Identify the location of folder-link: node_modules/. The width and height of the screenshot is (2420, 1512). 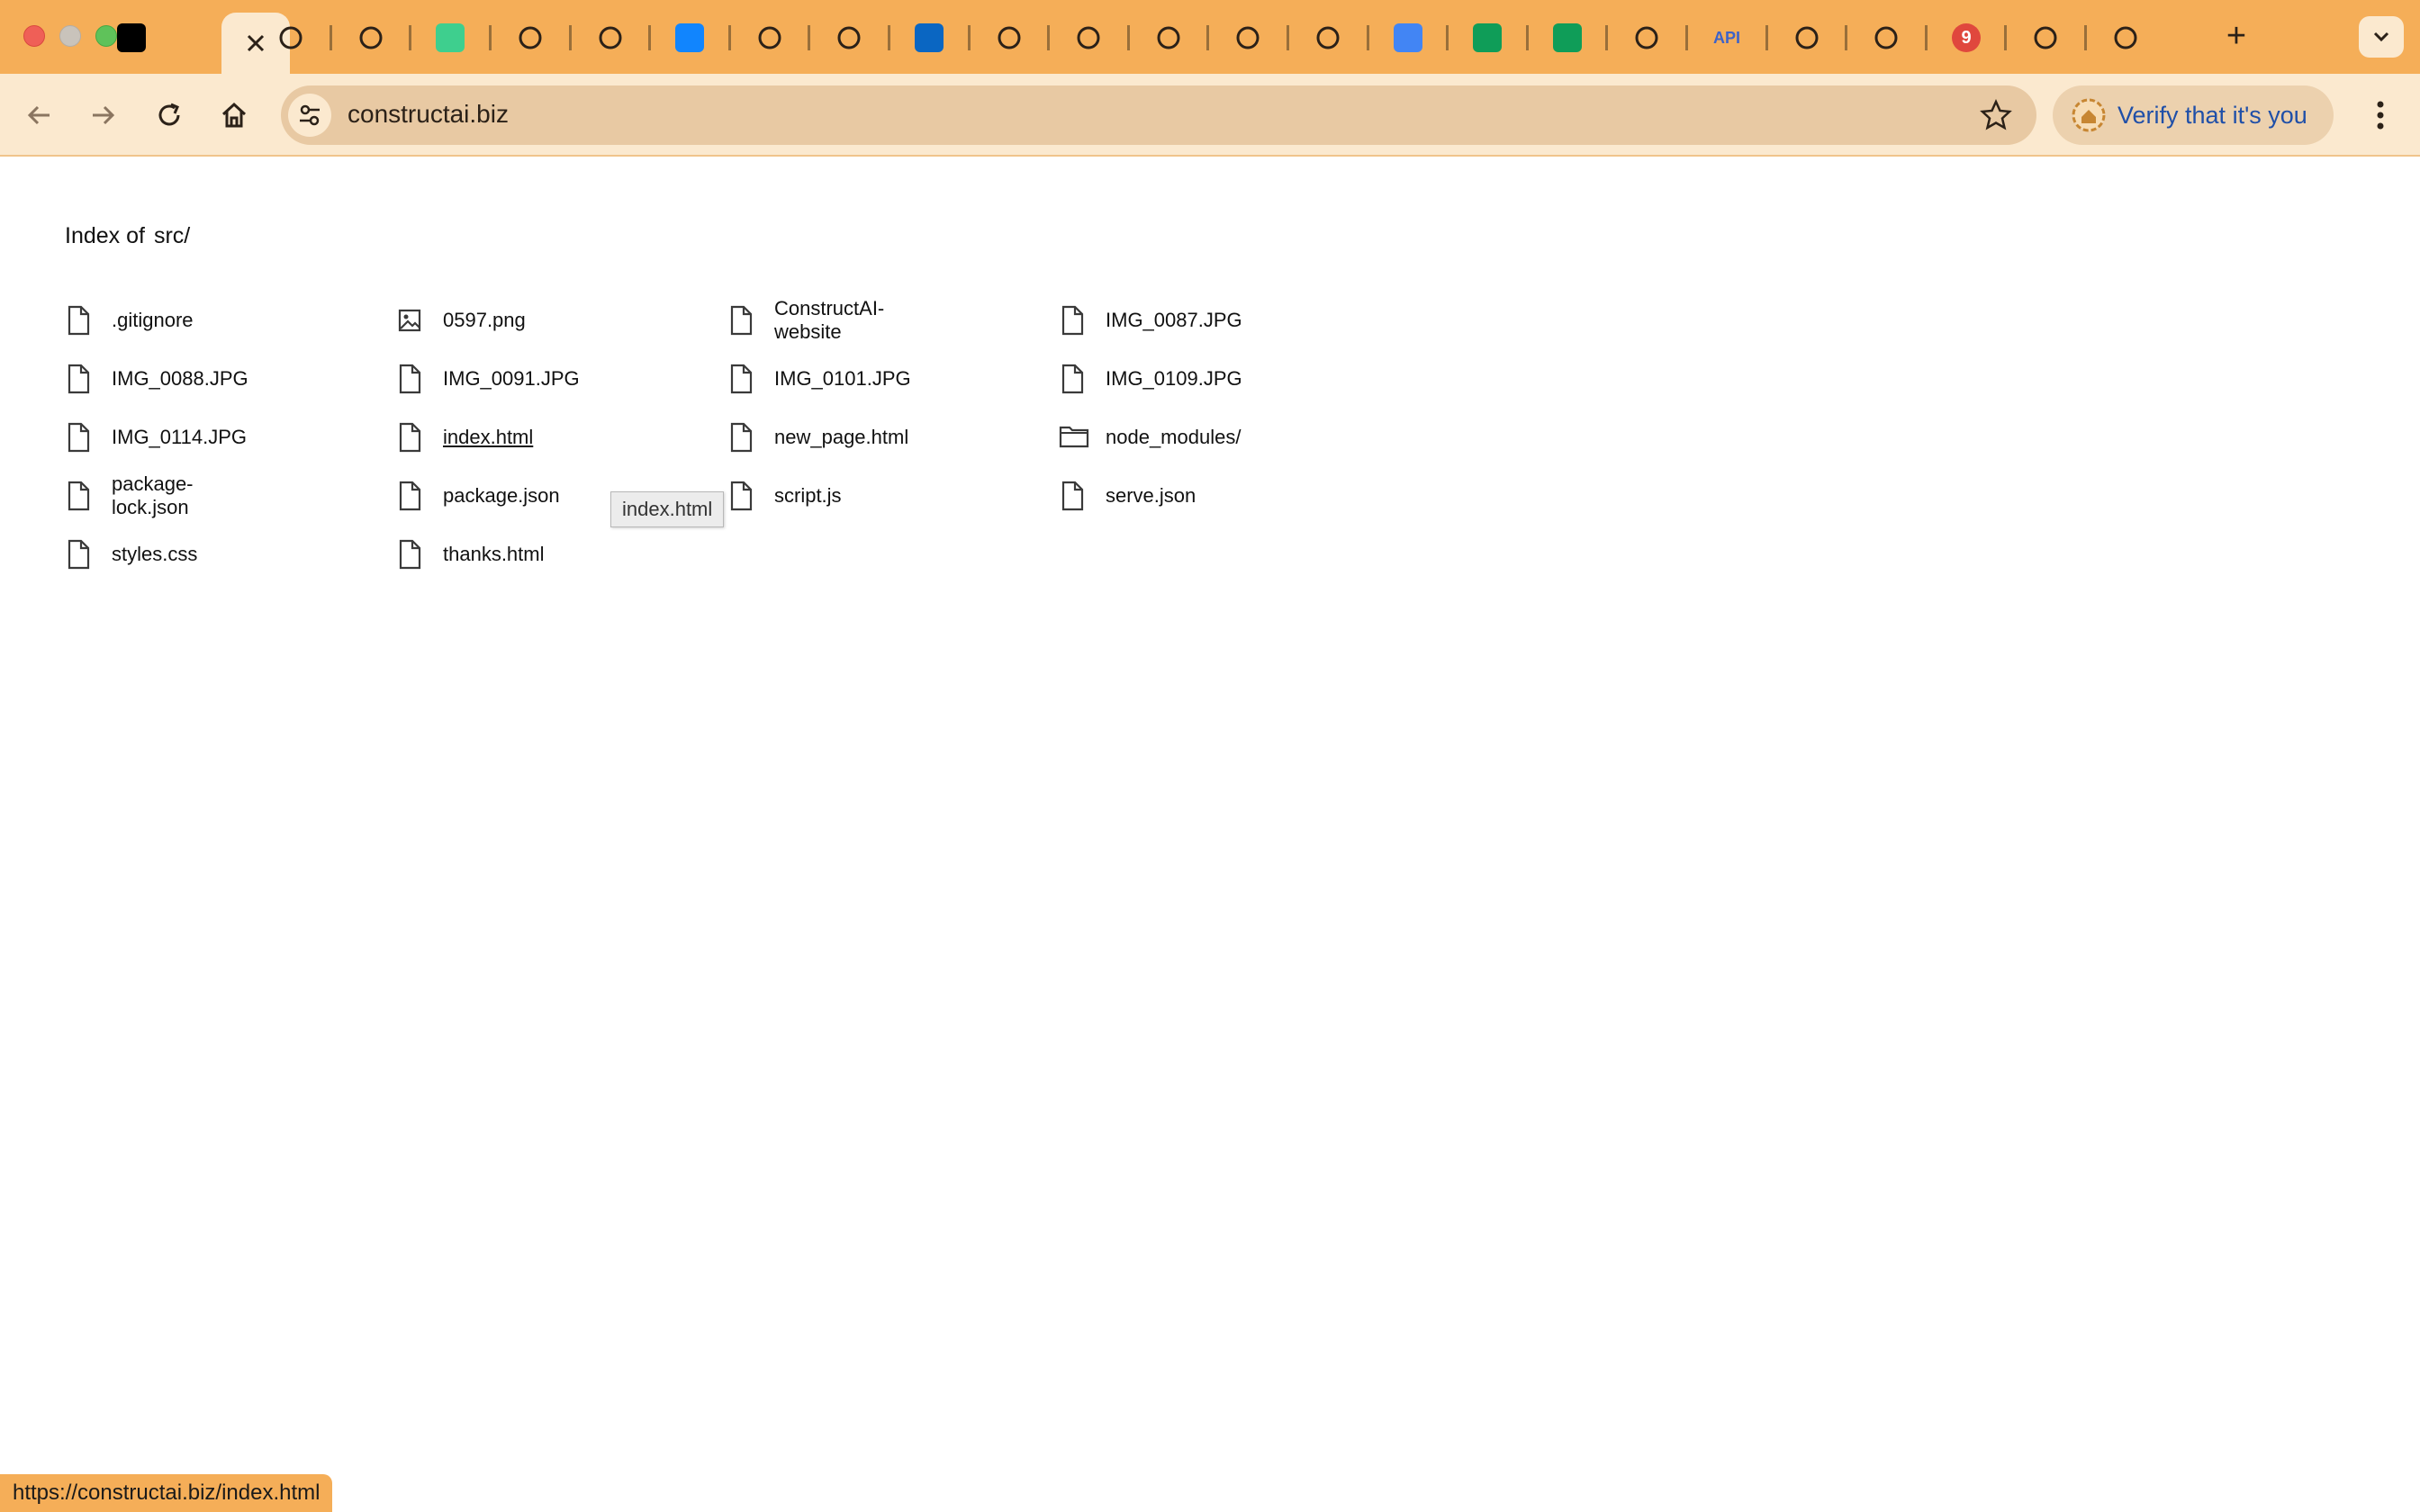
(1150, 437).